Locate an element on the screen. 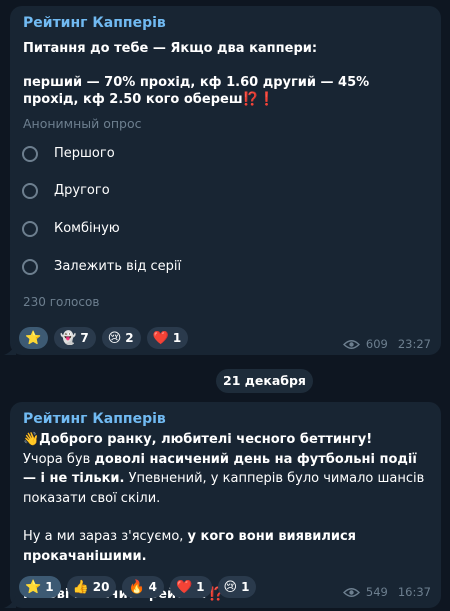  reaction-thumbs-up: 👍 20 is located at coordinates (91, 587).